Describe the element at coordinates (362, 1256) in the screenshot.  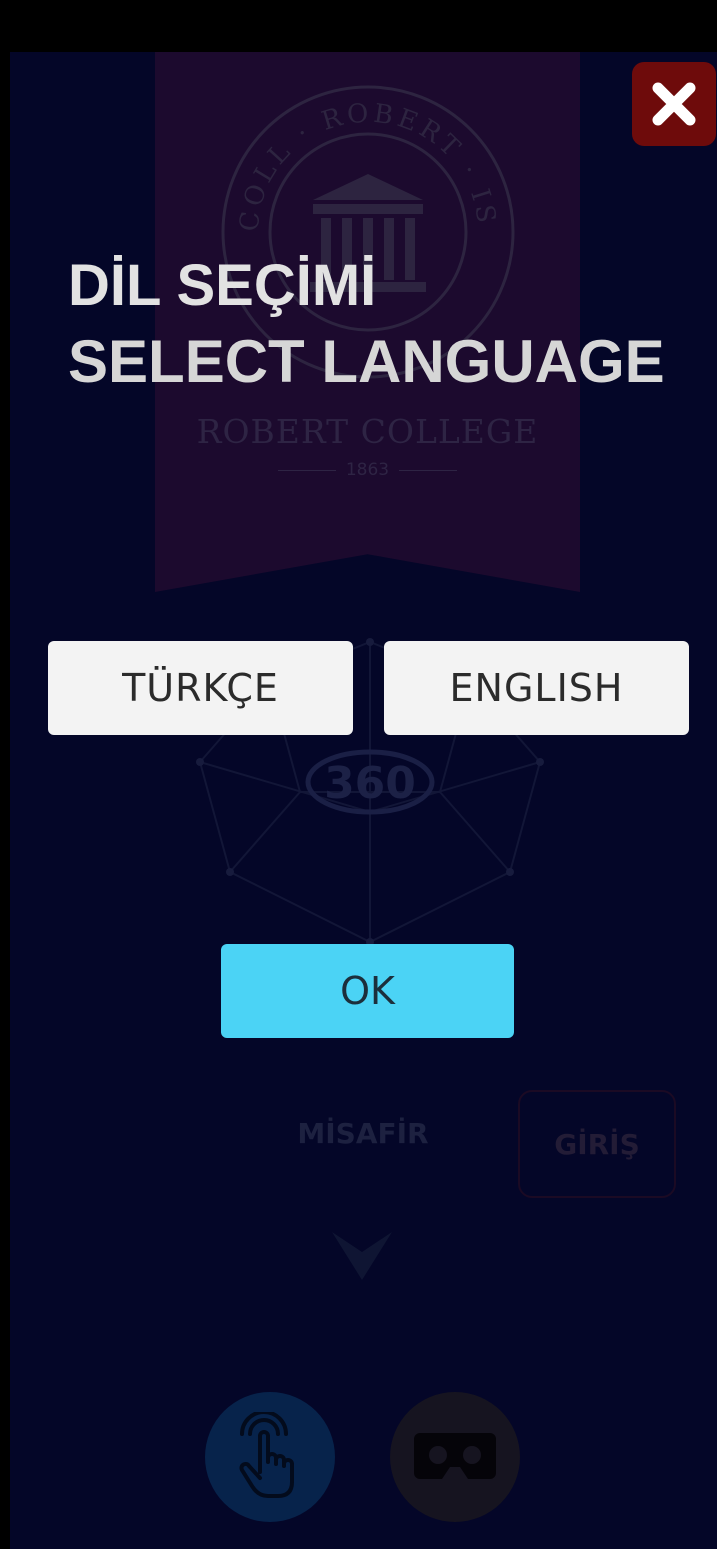
I see `chevron-down-icon` at that location.